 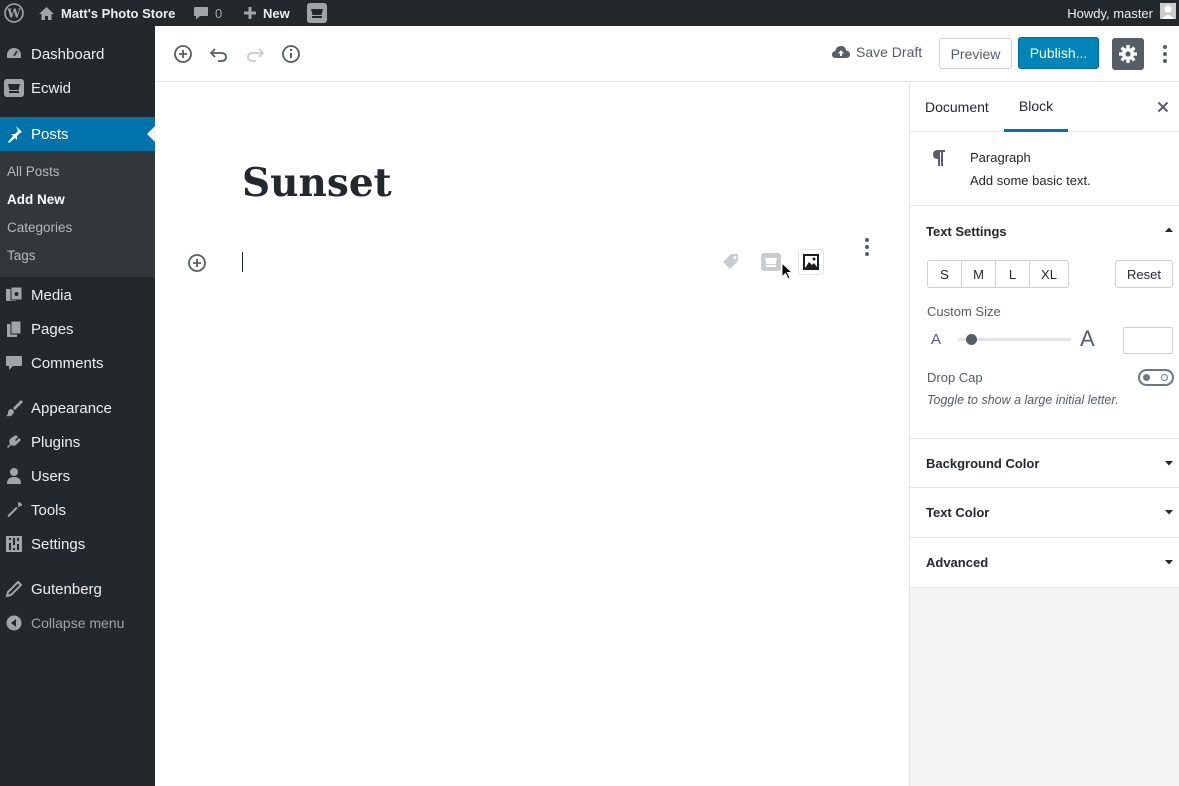 I want to click on custom-size-label: Custom Size, so click(x=964, y=311).